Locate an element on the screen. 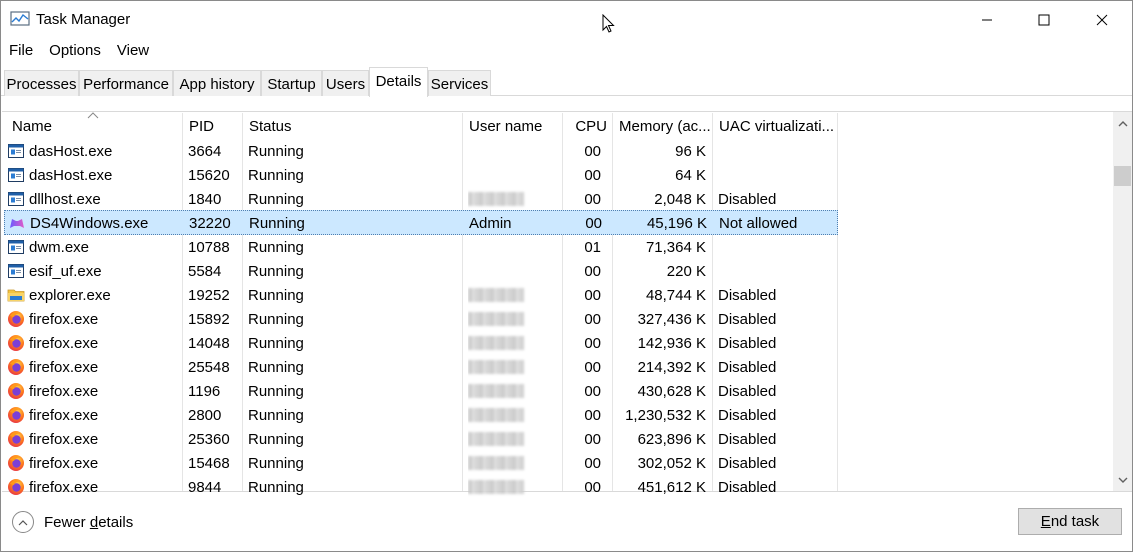 The width and height of the screenshot is (1133, 552). process-pid: 15620 is located at coordinates (209, 175).